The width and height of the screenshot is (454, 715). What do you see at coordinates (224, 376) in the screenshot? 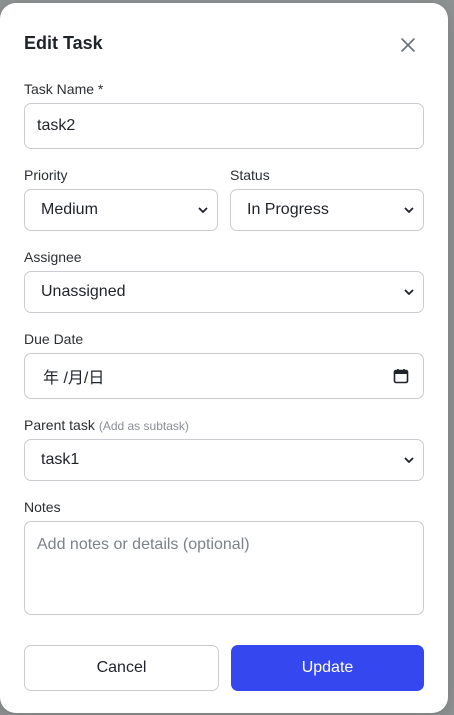
I see `due-date-input: 年 /月/日` at bounding box center [224, 376].